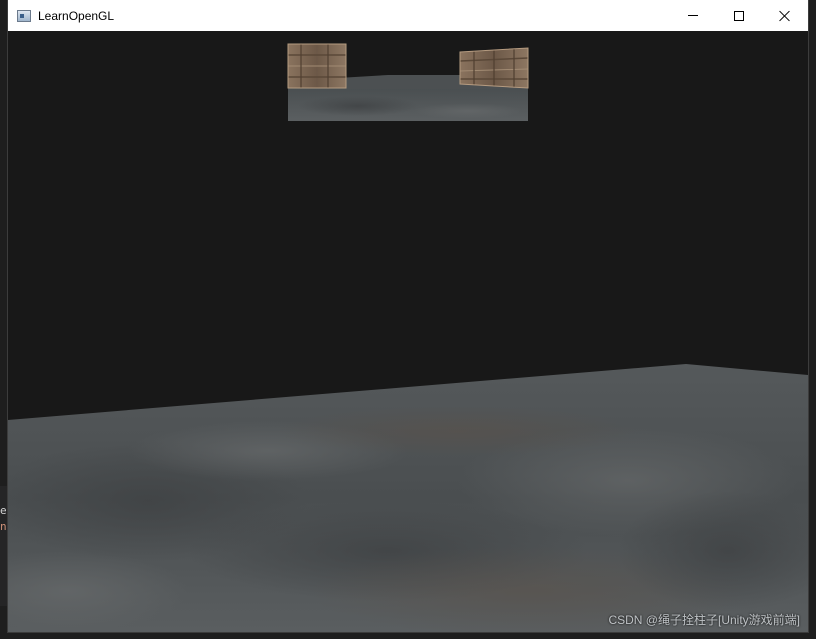 The image size is (816, 639). What do you see at coordinates (704, 620) in the screenshot?
I see `watermark-text: CSDN @绳子拴柱子[Unity游戏前端]` at bounding box center [704, 620].